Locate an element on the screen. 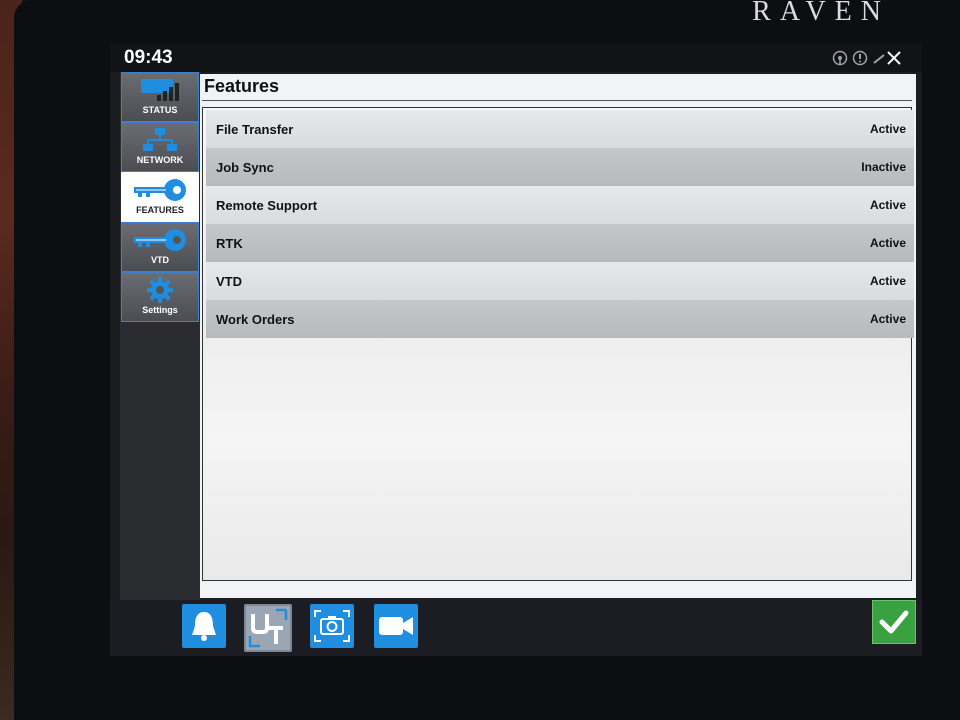  nav-network: NETWORK is located at coordinates (160, 147).